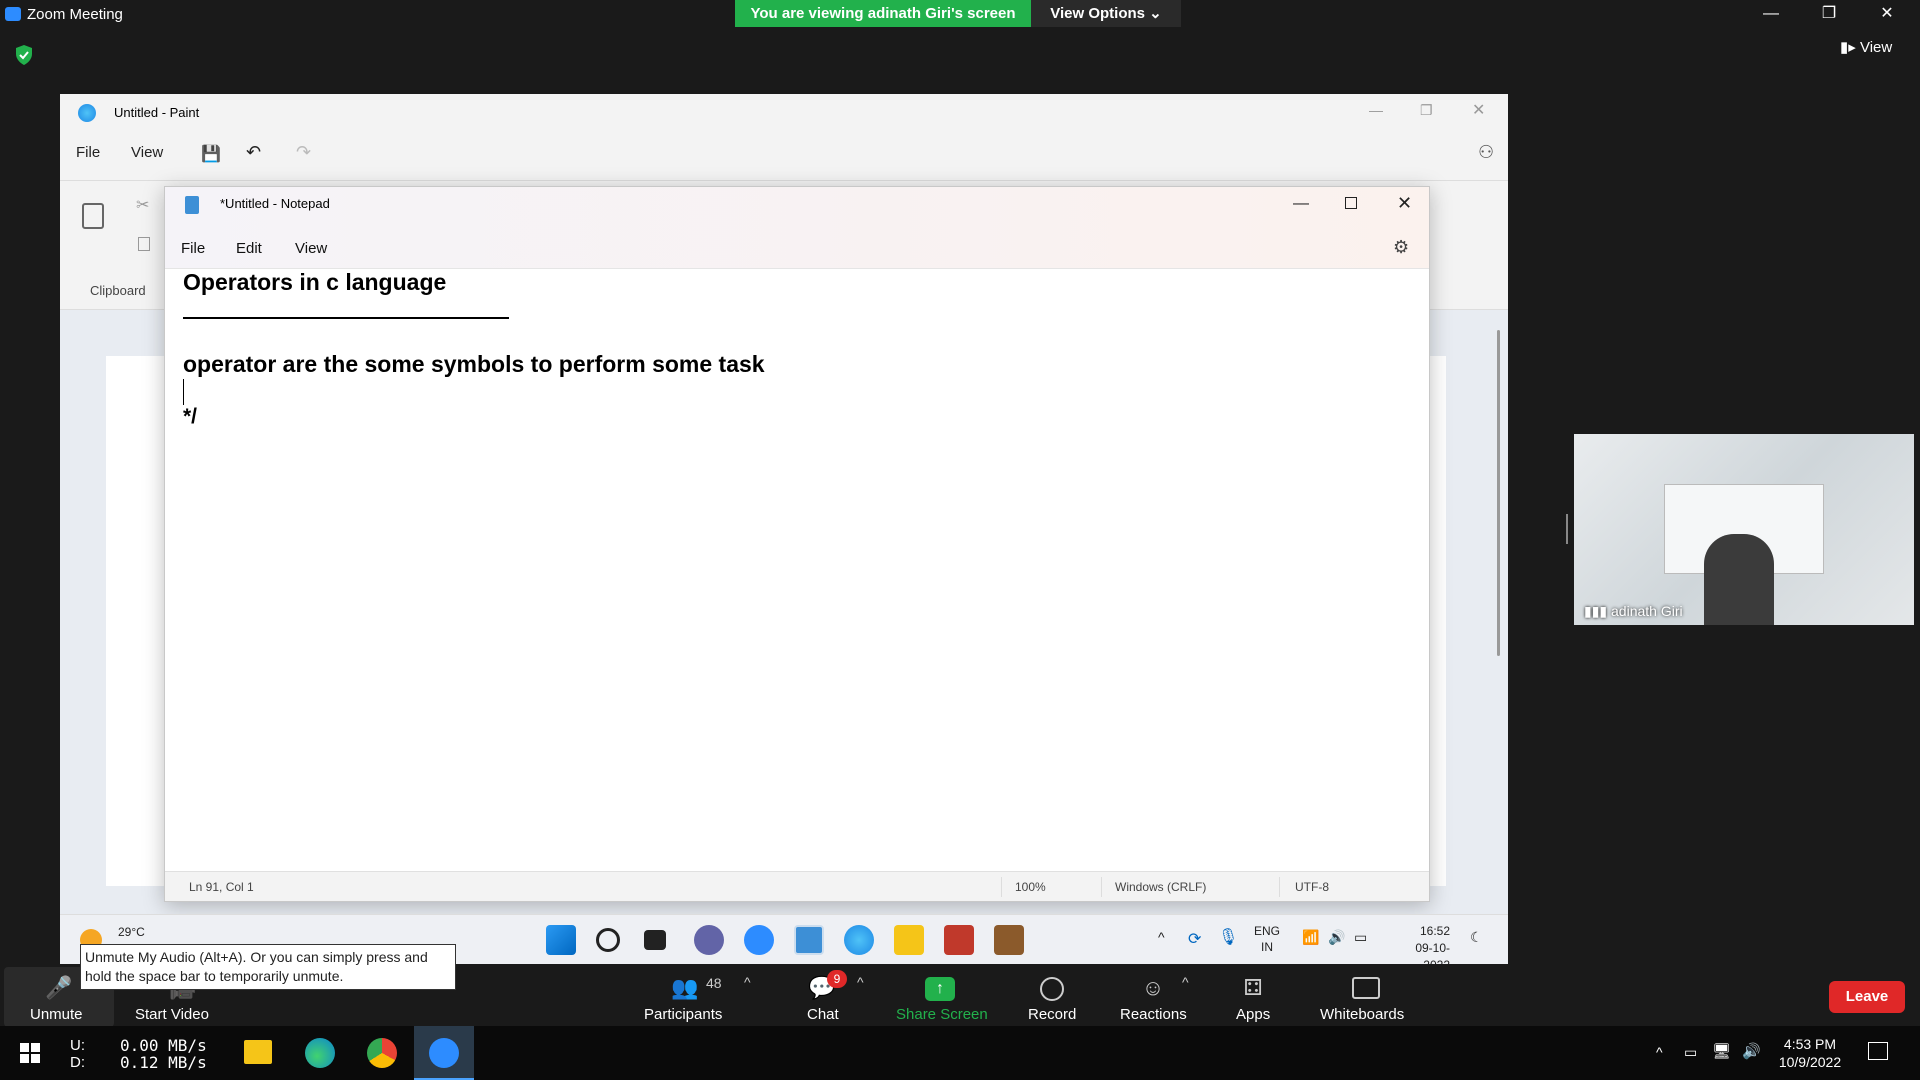 This screenshot has width=1920, height=1080. Describe the element at coordinates (93, 216) in the screenshot. I see `paste-icon` at that location.